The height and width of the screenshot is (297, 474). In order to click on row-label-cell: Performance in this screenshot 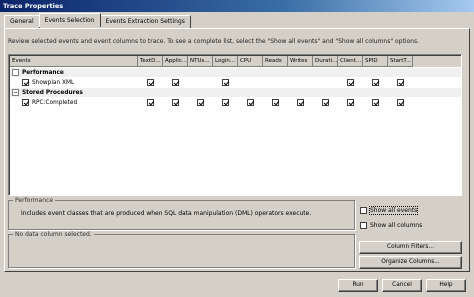, I will do `click(74, 72)`.